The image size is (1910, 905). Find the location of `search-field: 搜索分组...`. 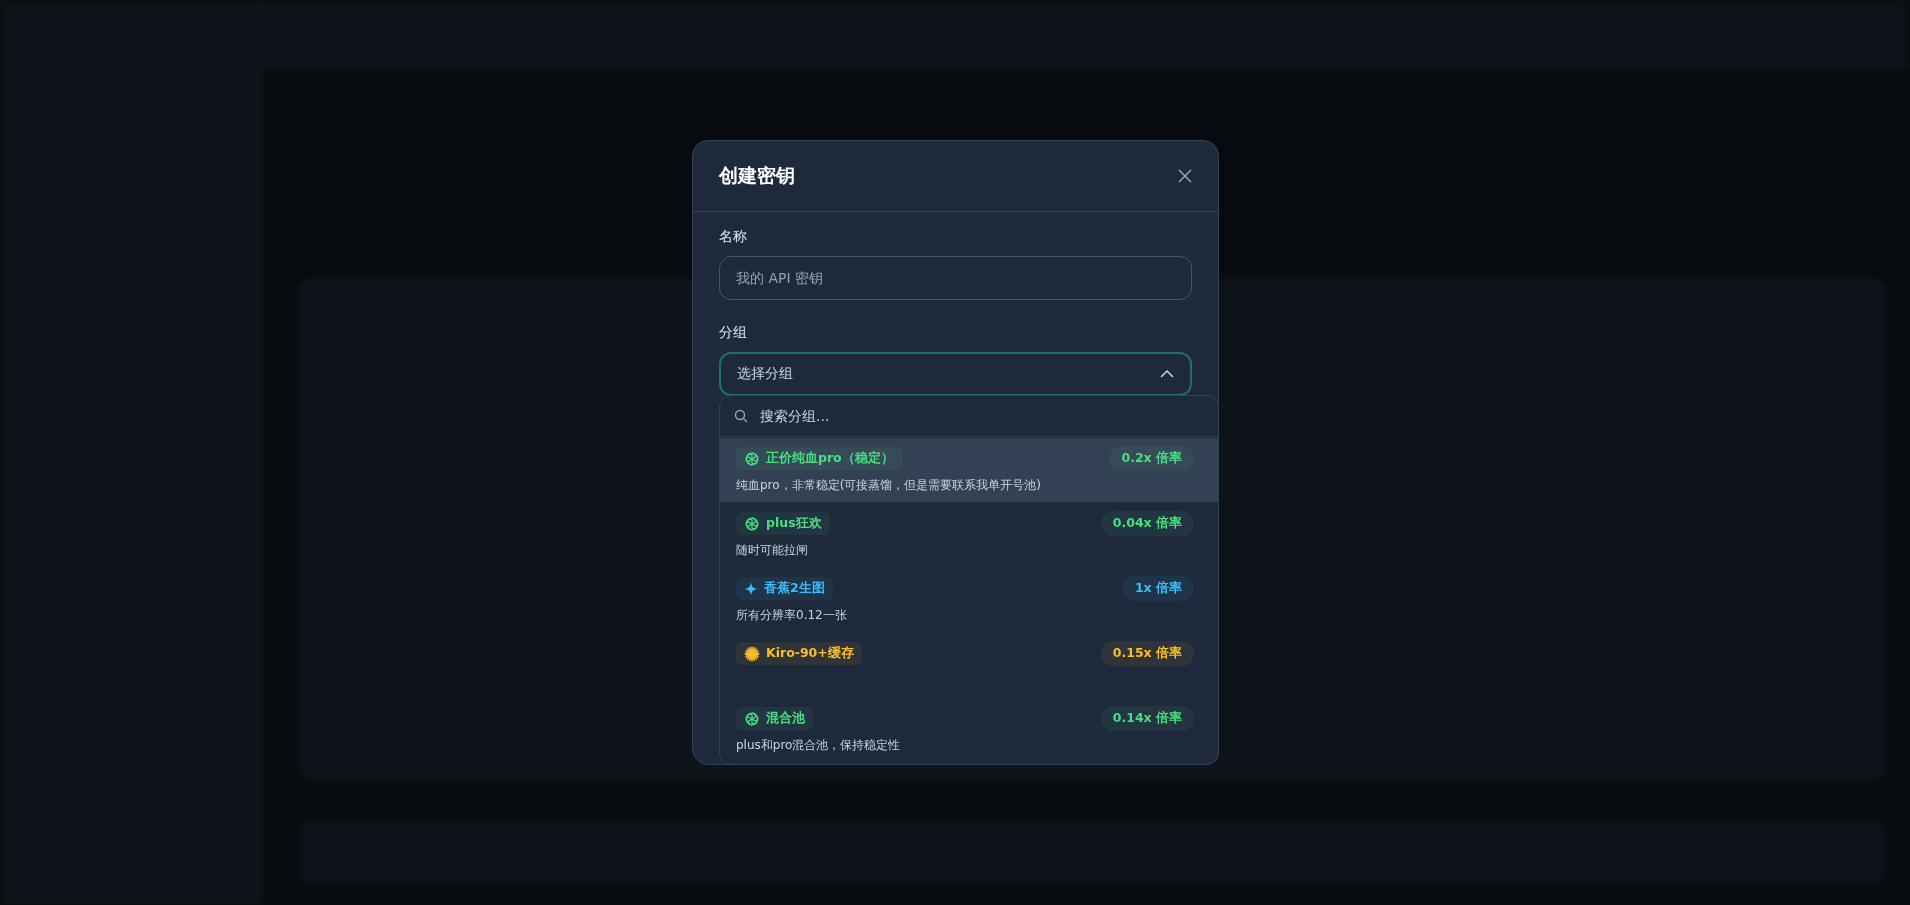

search-field: 搜索分组... is located at coordinates (981, 416).